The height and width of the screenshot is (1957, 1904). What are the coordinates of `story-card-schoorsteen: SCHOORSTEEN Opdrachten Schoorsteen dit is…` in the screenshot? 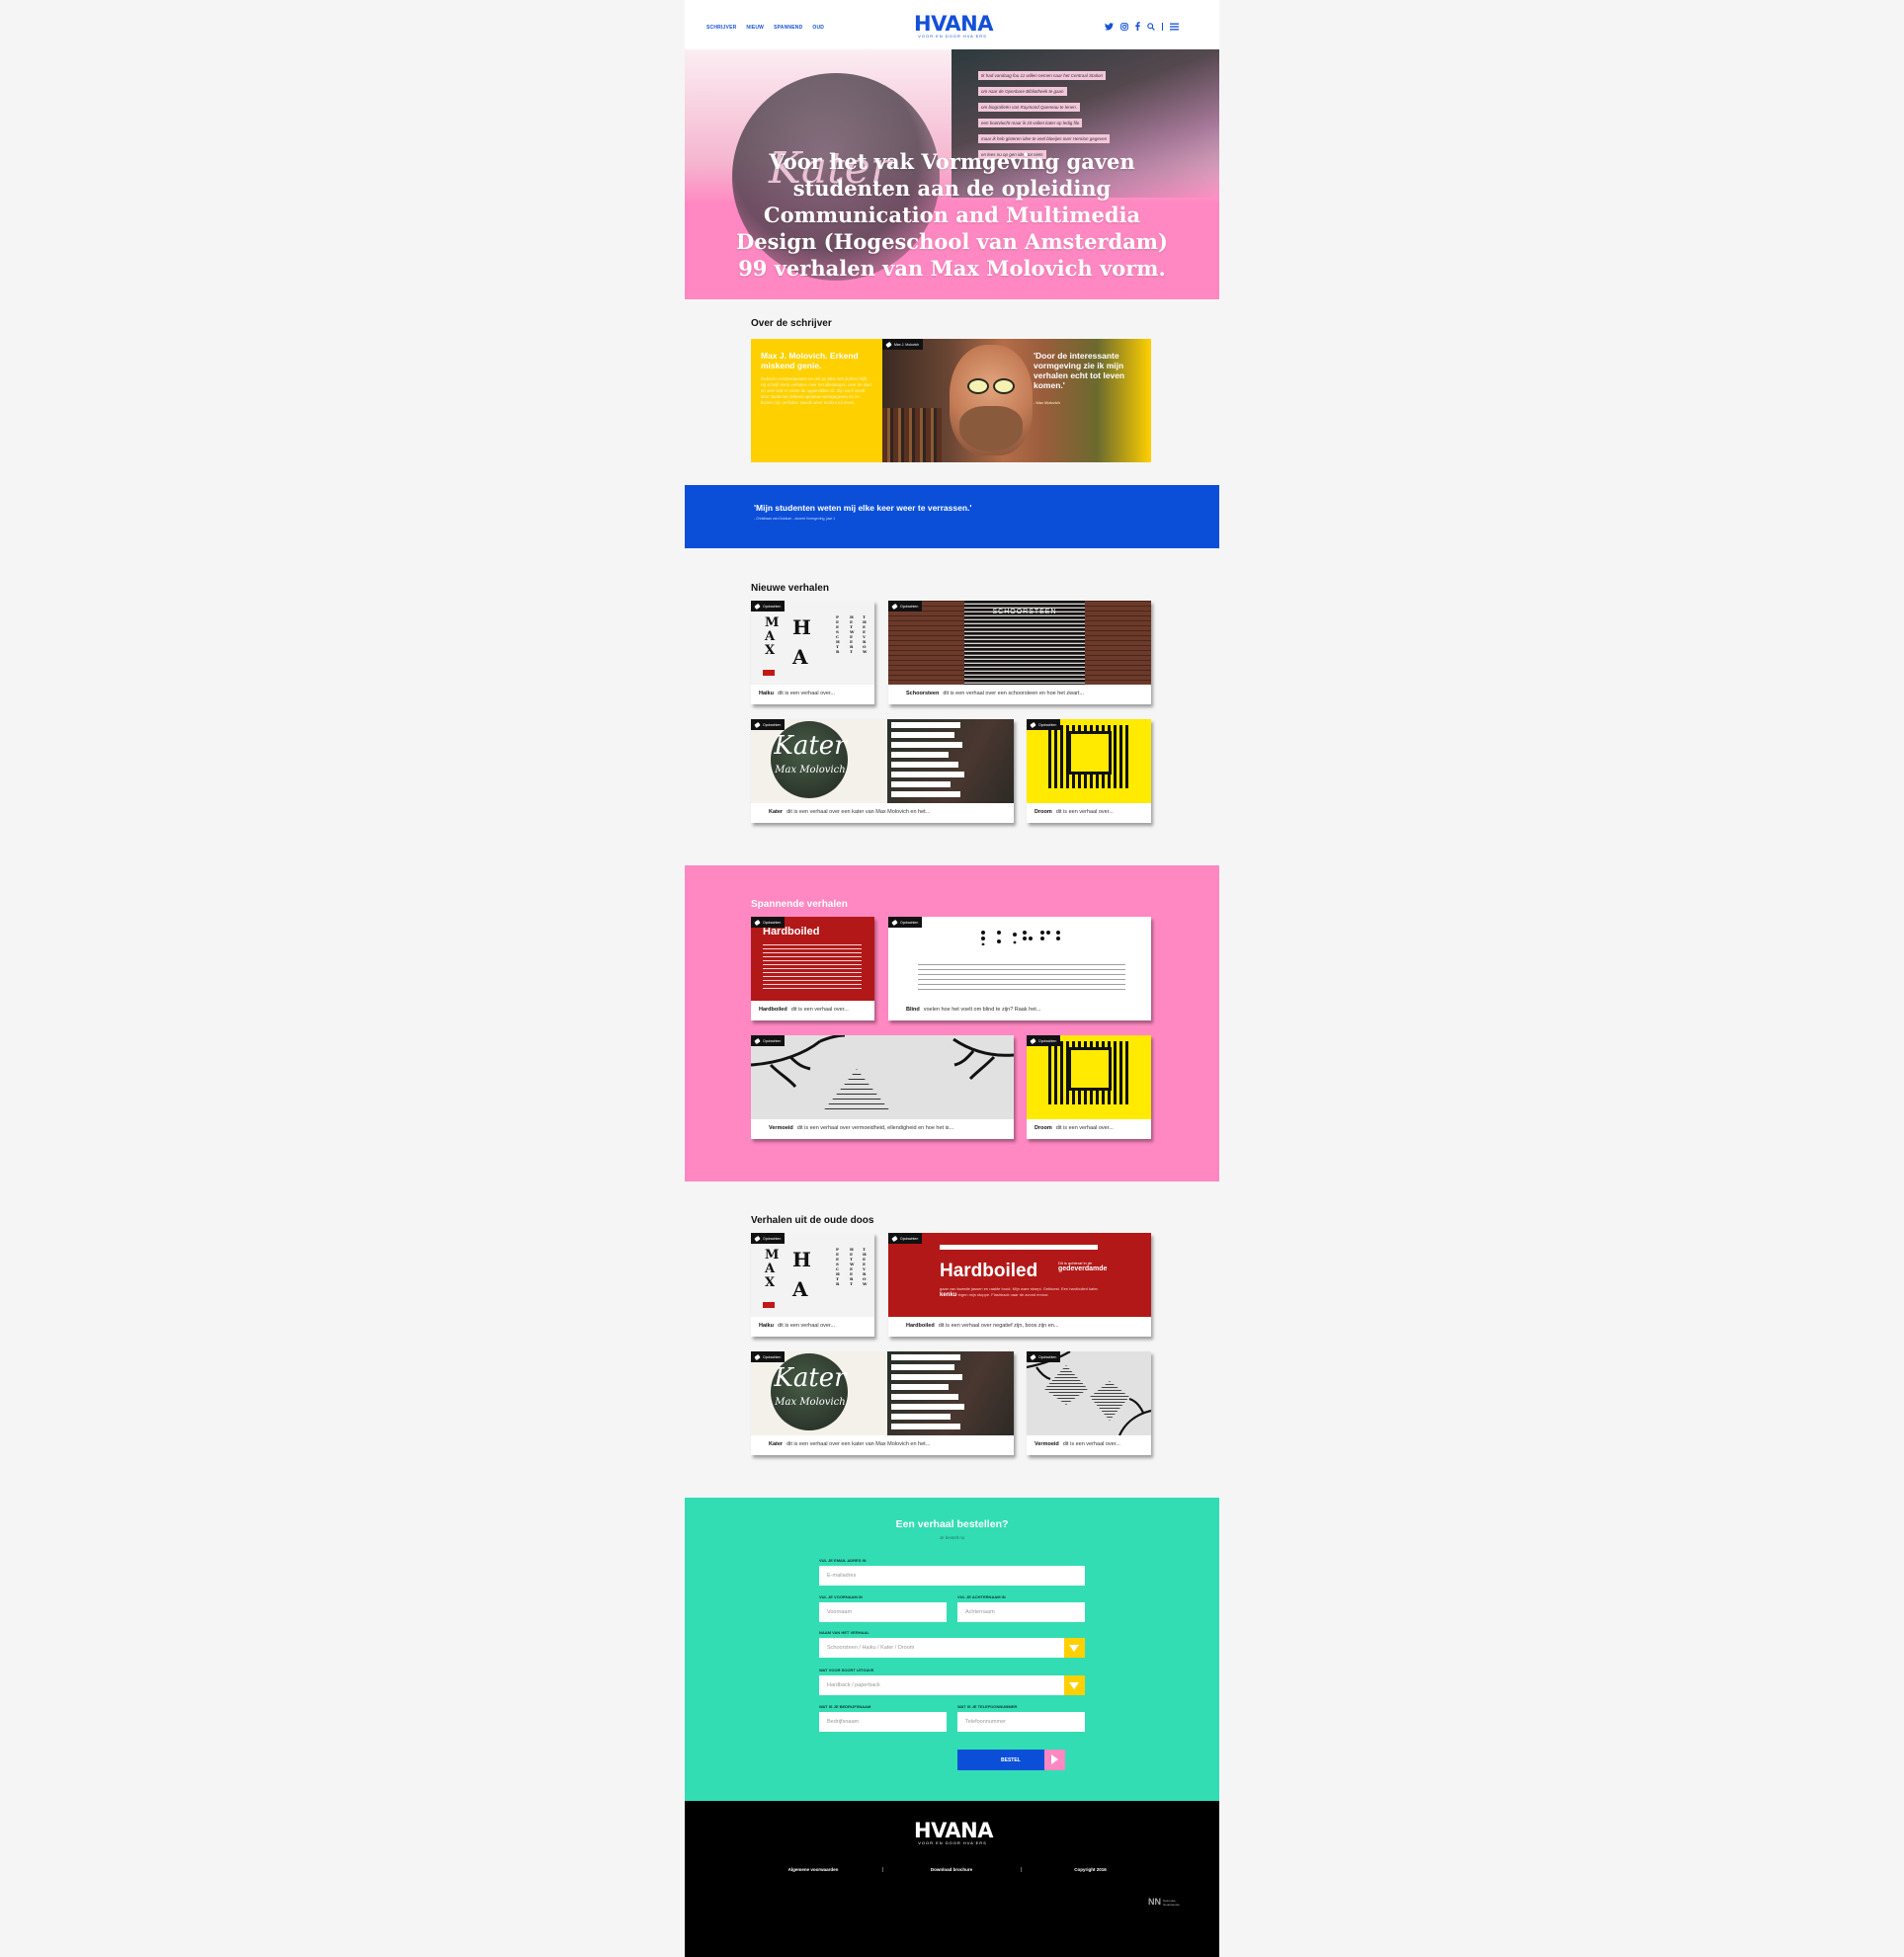 It's located at (1019, 652).